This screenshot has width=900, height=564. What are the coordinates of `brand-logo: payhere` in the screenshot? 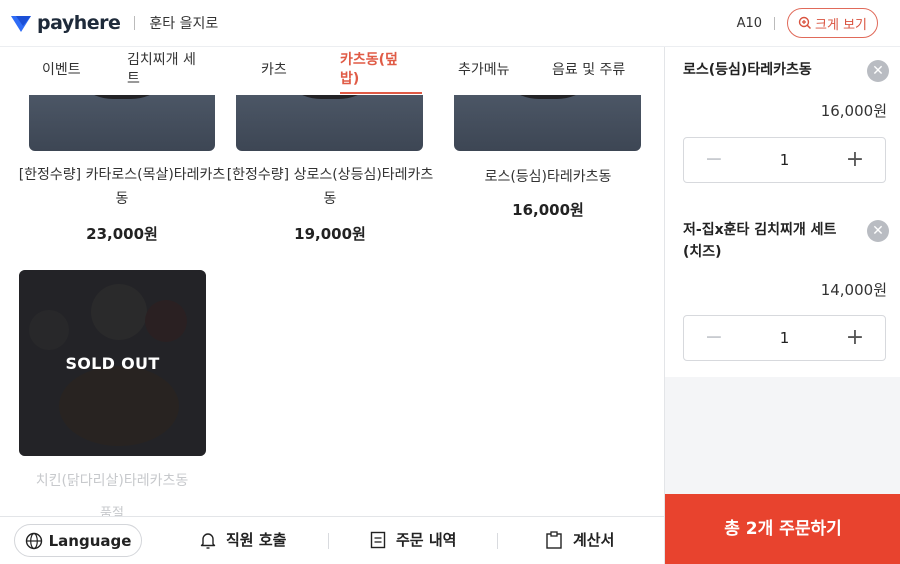 It's located at (65, 23).